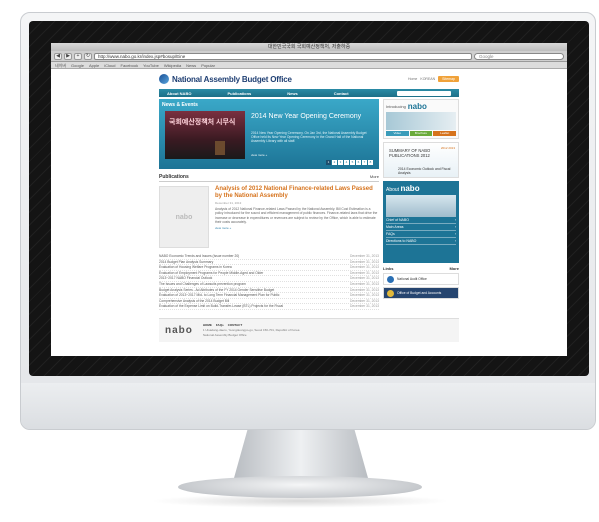 The width and height of the screenshot is (599, 522). Describe the element at coordinates (191, 65) in the screenshot. I see `bookmark-item: News` at that location.